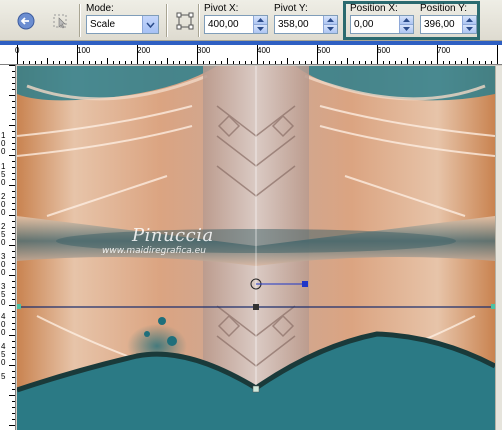 This screenshot has width=502, height=430. What do you see at coordinates (221, 8) in the screenshot?
I see `pivot-x-label: Pivot X:` at bounding box center [221, 8].